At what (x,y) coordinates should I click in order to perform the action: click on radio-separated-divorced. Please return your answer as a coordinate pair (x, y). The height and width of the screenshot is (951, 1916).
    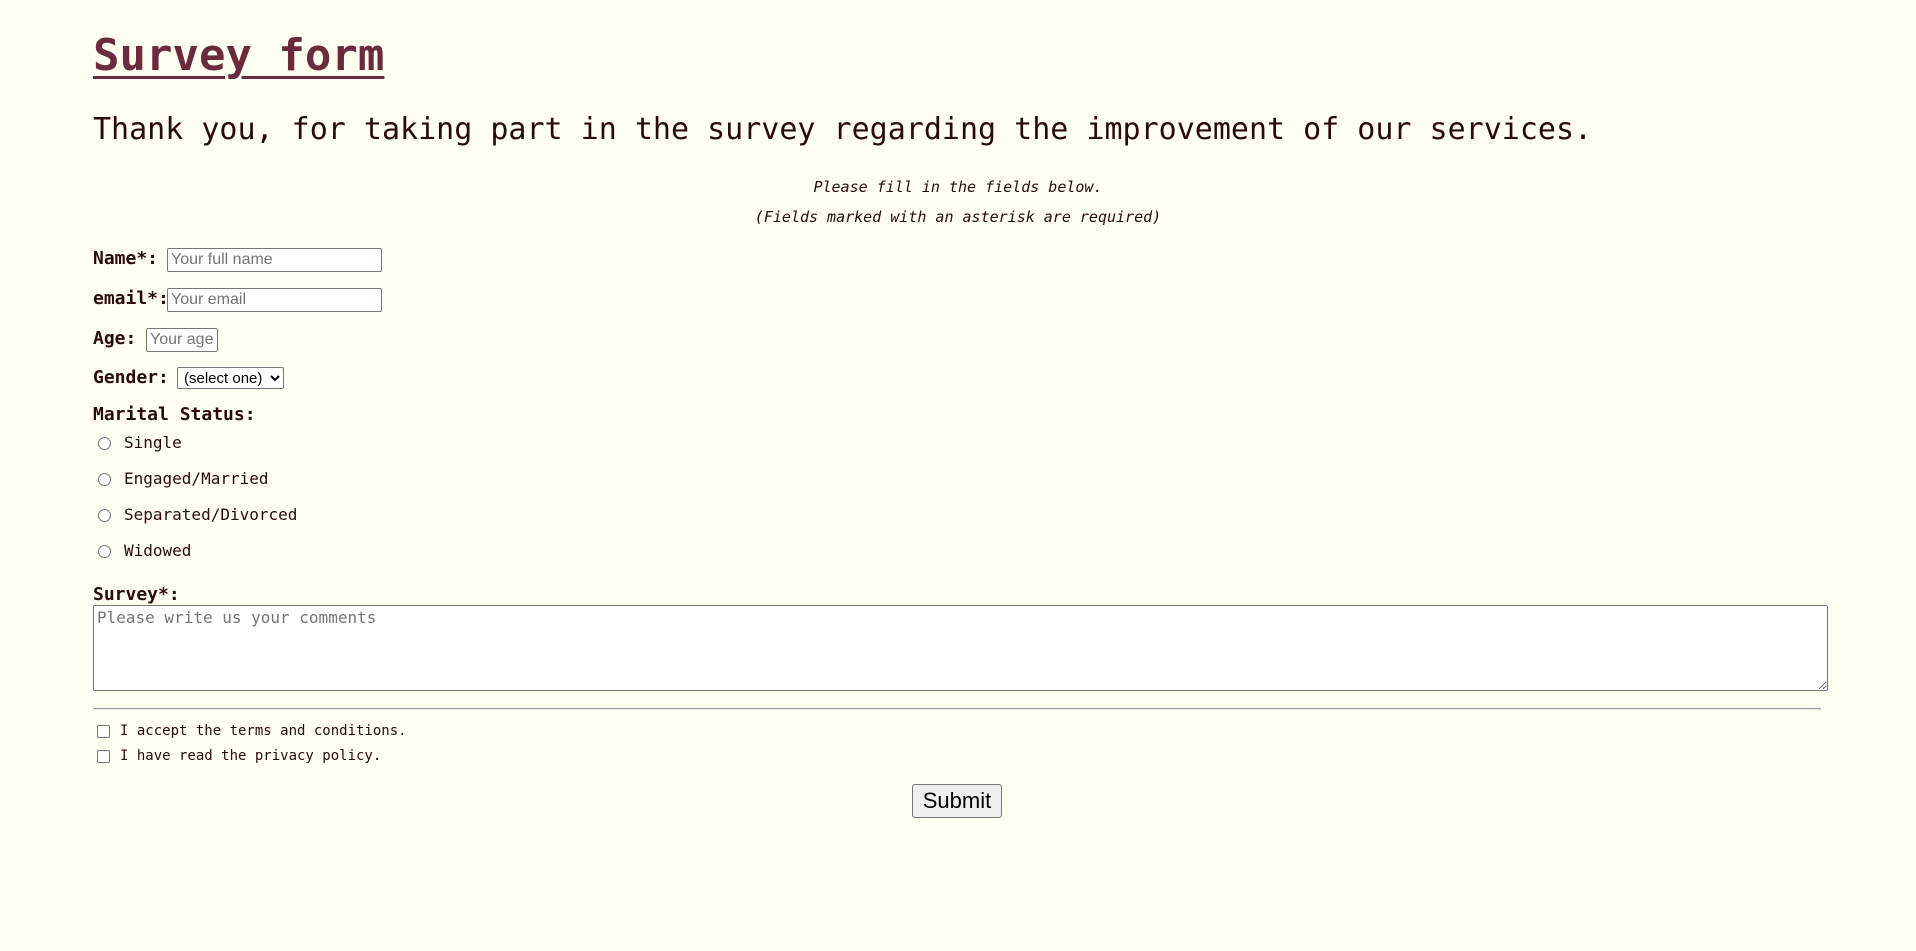
    Looking at the image, I should click on (104, 515).